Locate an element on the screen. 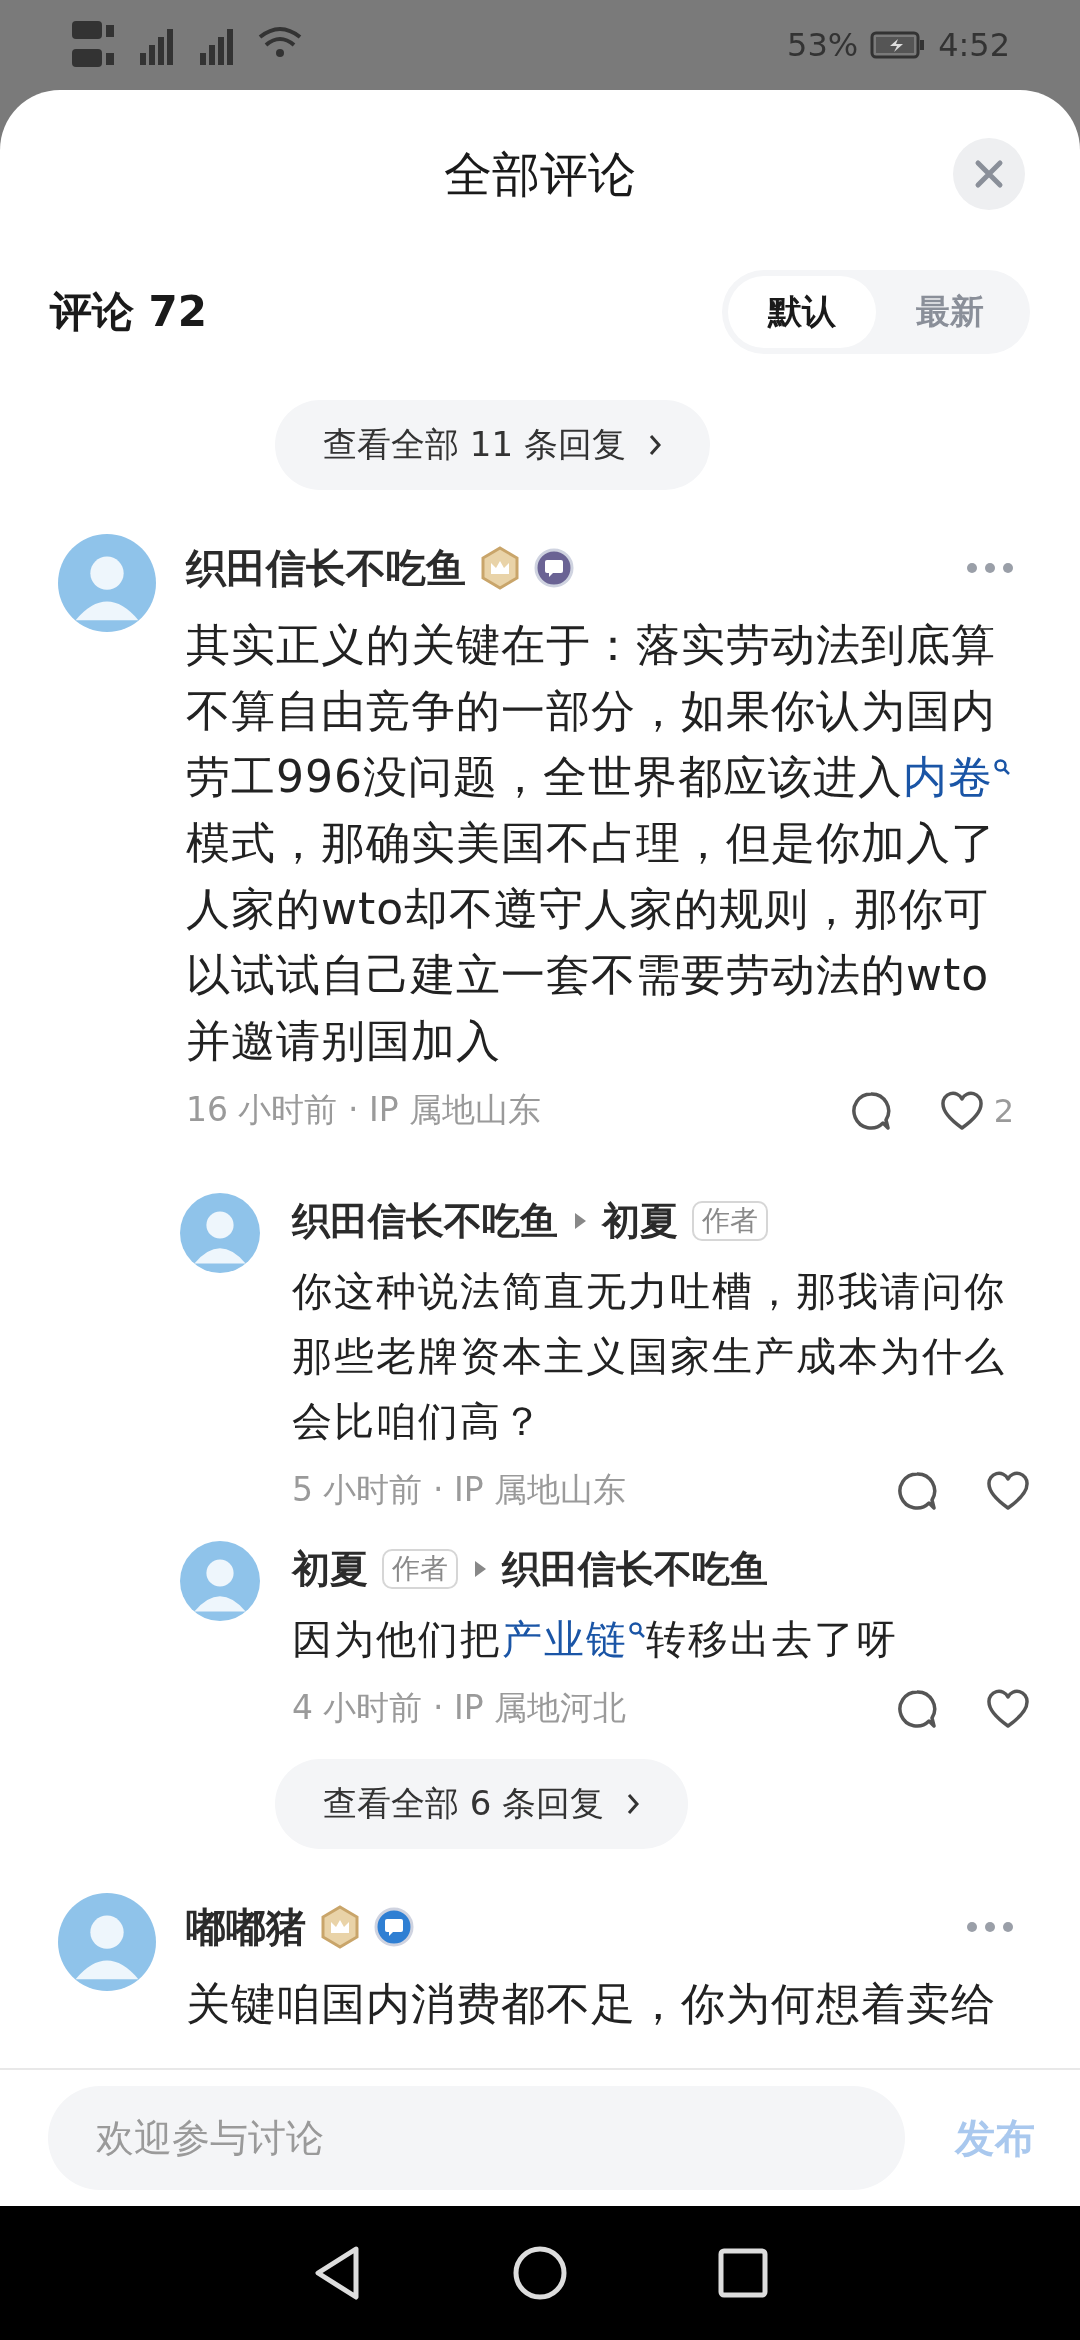  comment-meta: 4 小时前 · IP 属地河北 is located at coordinates (459, 1708).